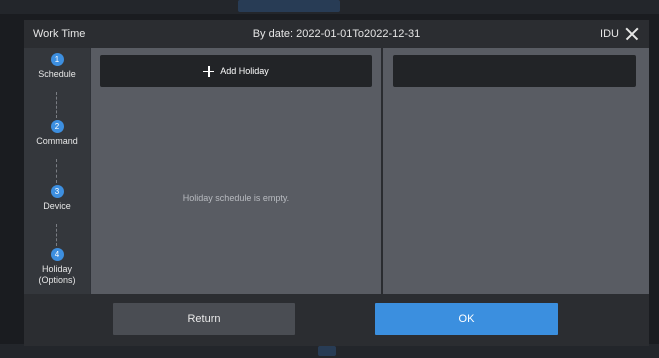 The width and height of the screenshot is (659, 358). Describe the element at coordinates (514, 71) in the screenshot. I see `holiday-detail-header` at that location.